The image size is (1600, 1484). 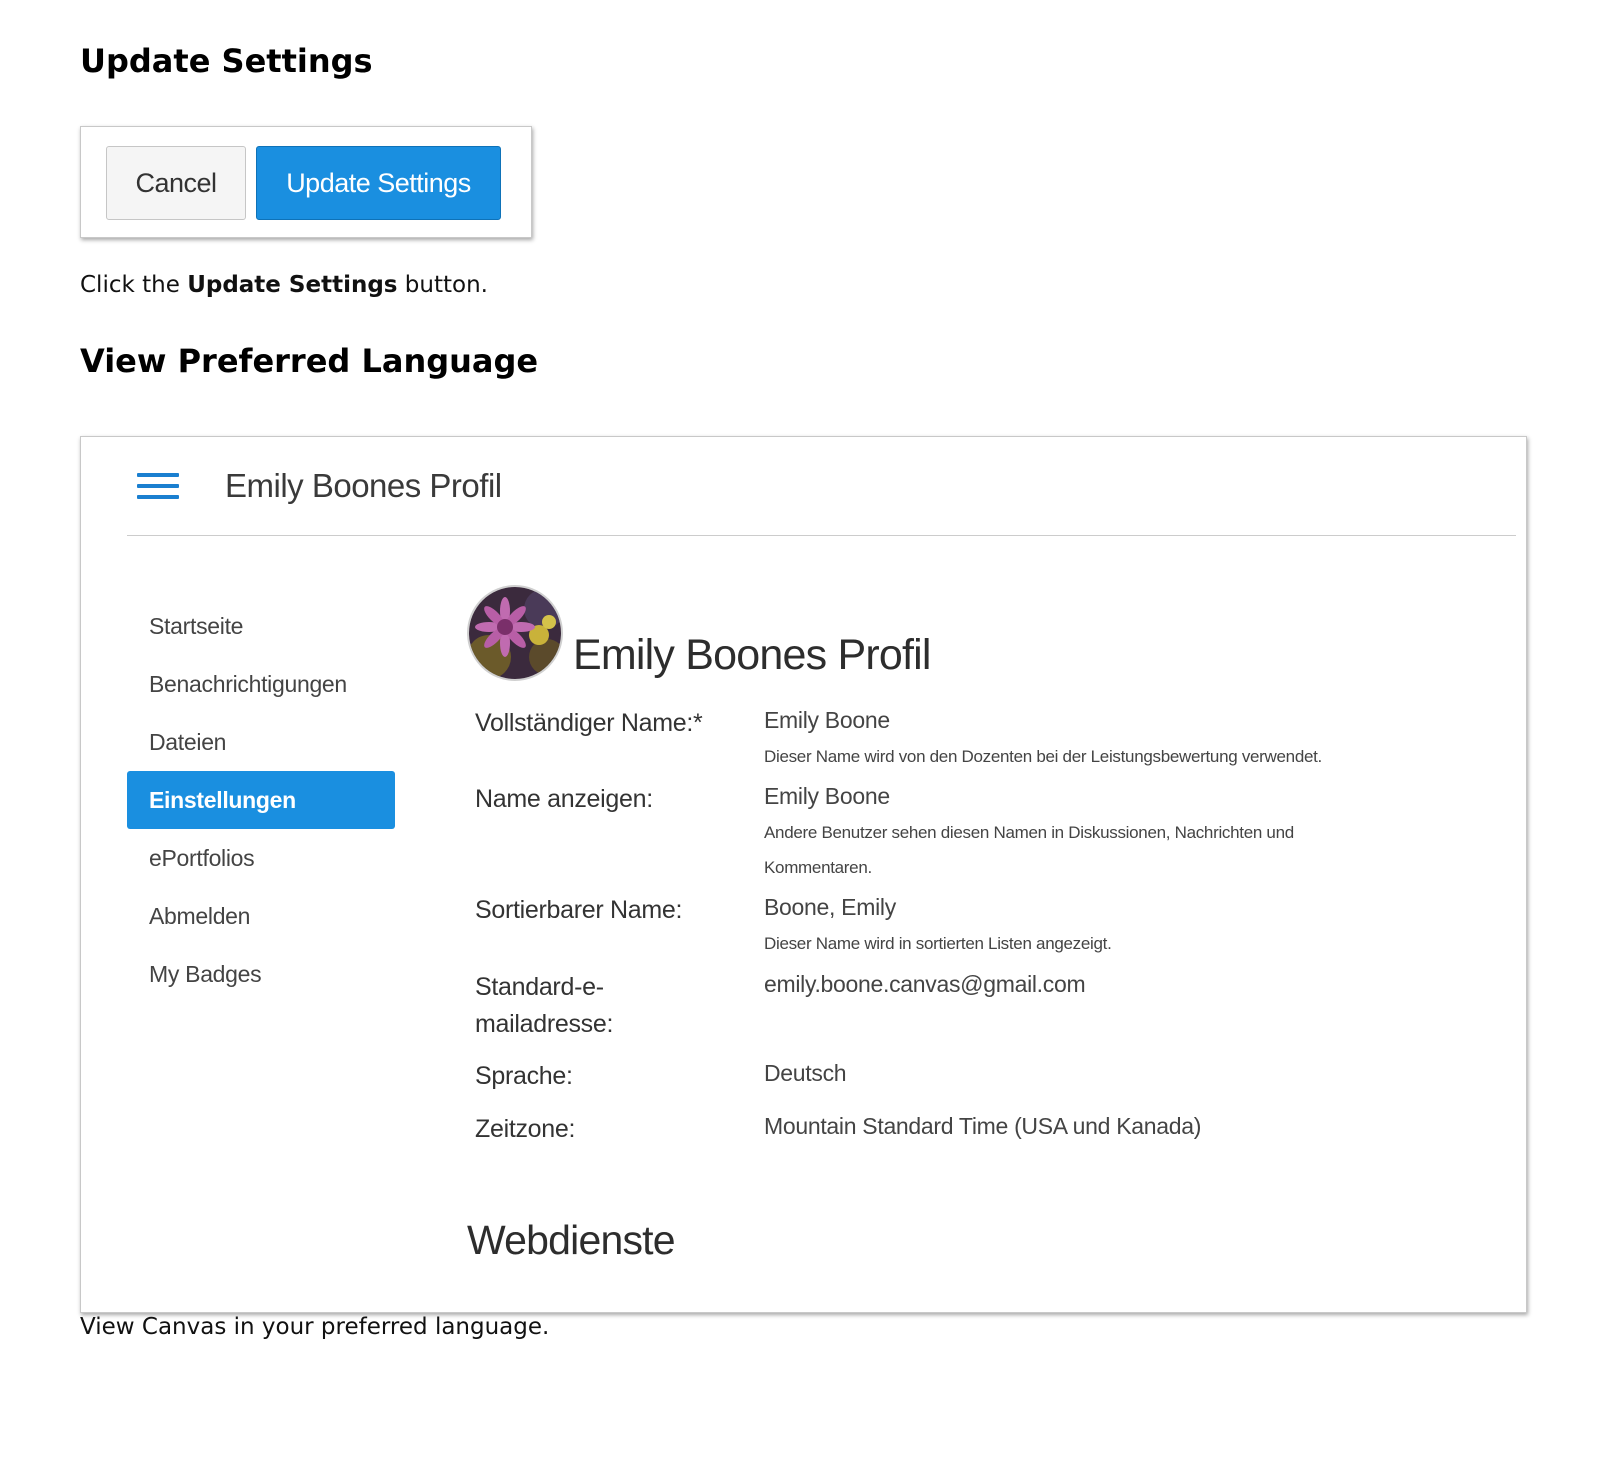 What do you see at coordinates (830, 907) in the screenshot?
I see `sortable-name-value: Boone, Emily` at bounding box center [830, 907].